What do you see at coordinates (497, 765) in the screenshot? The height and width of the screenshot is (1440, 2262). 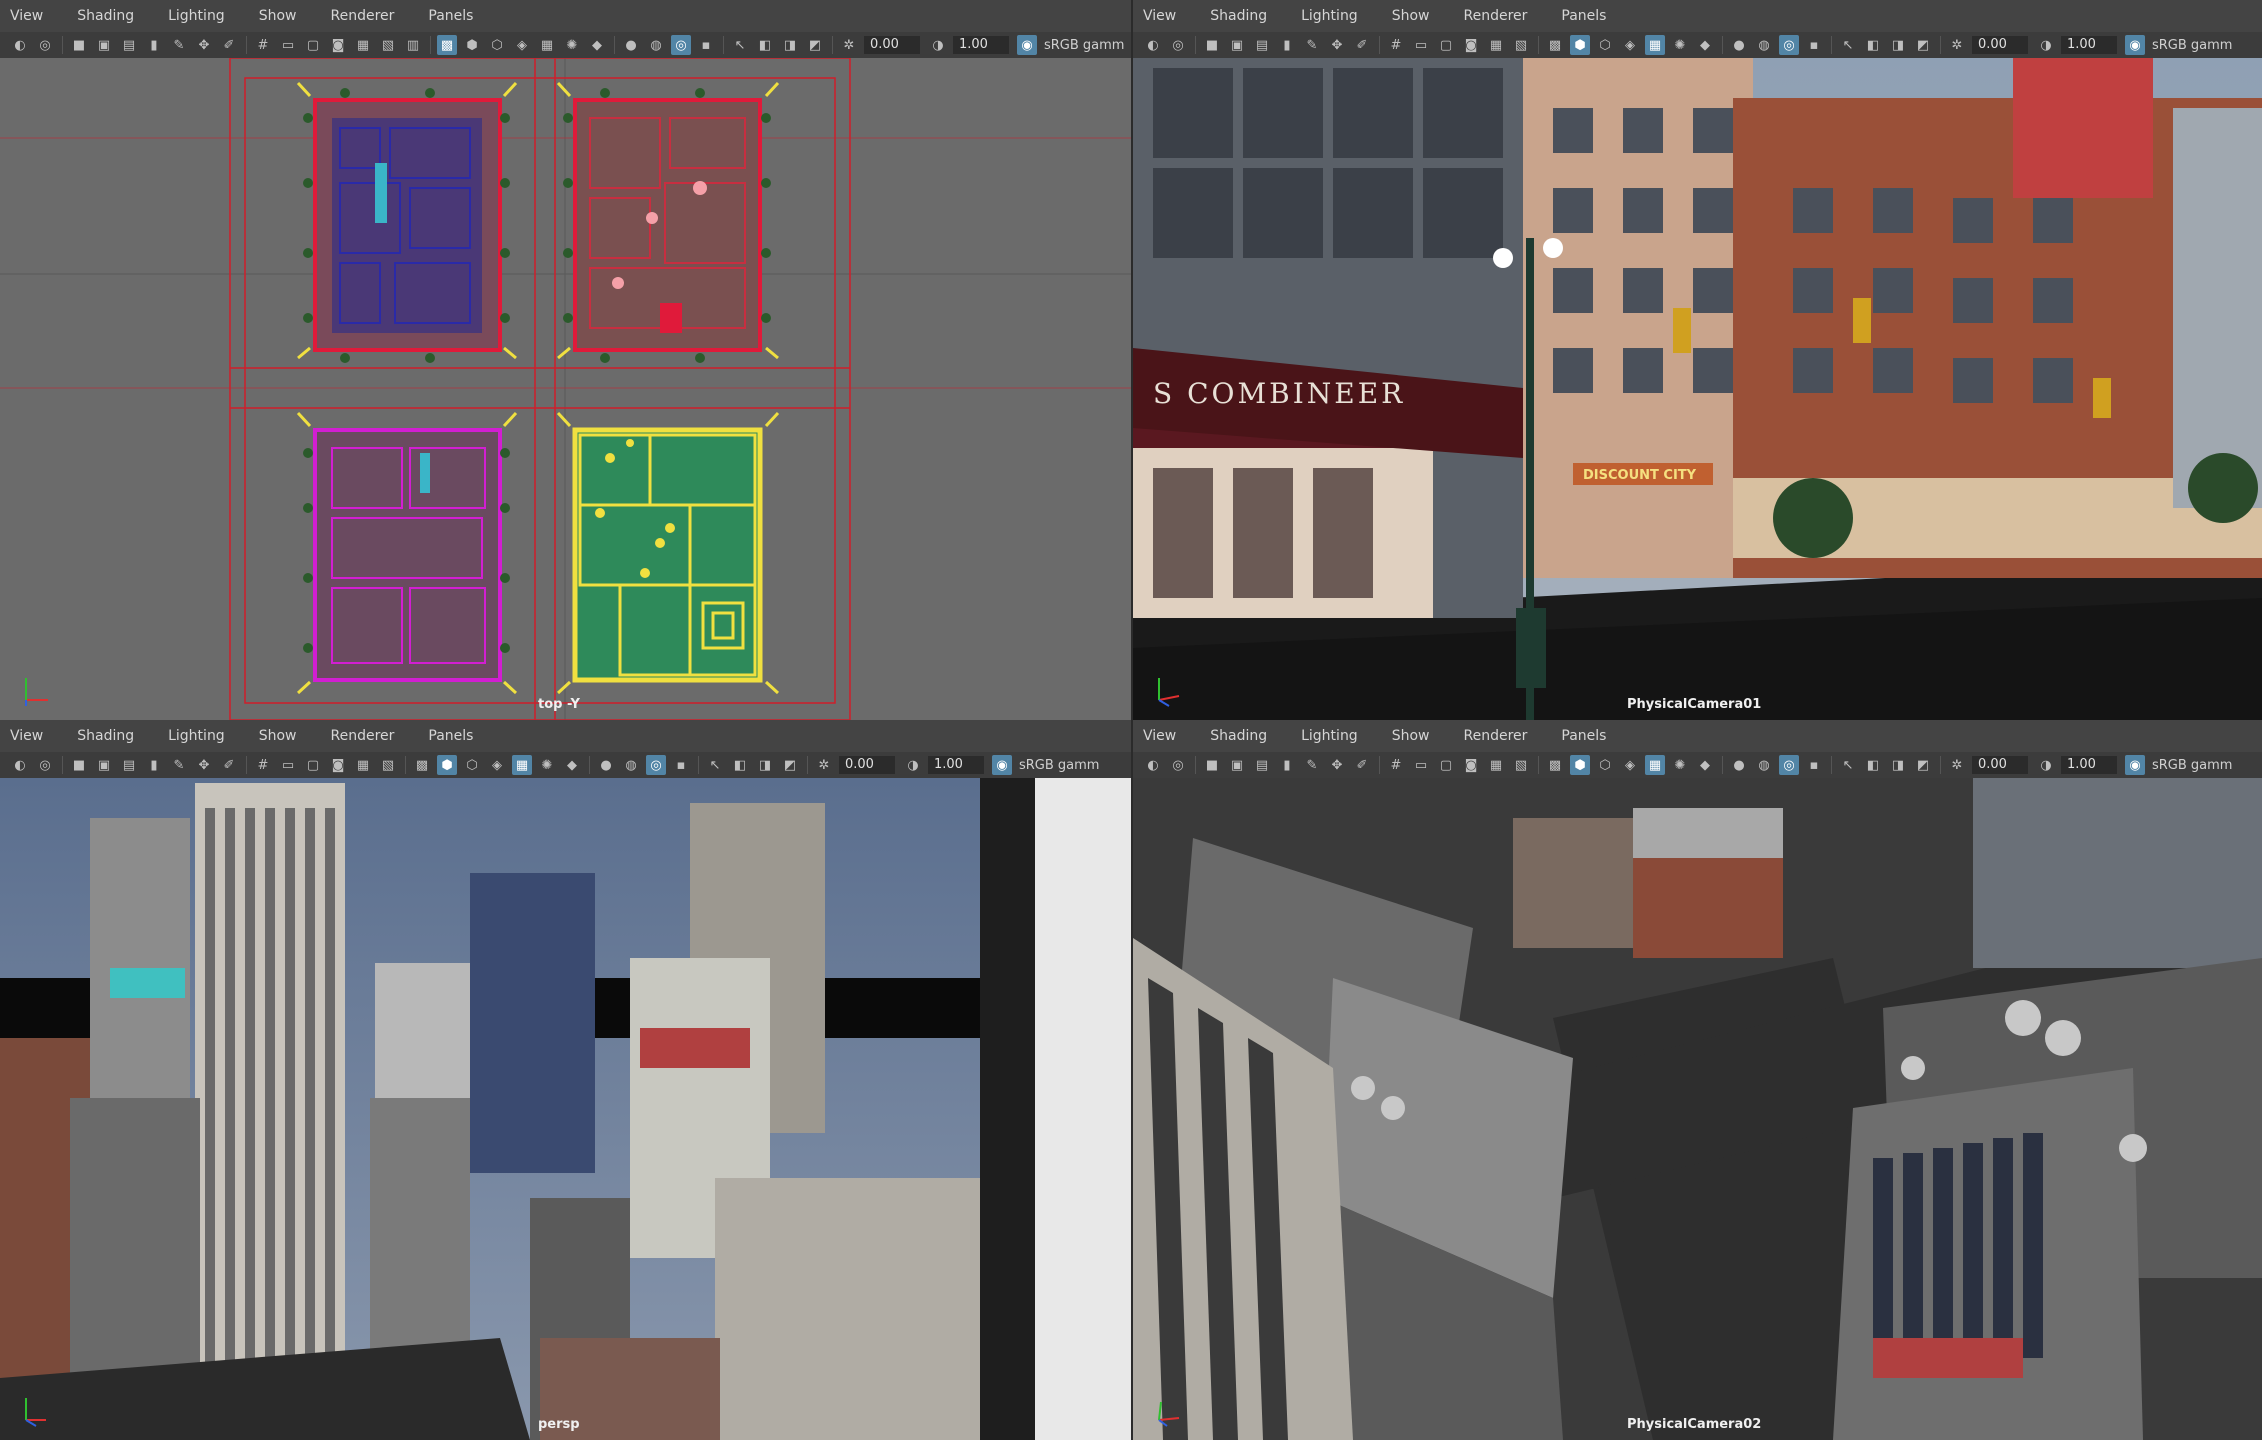 I see `textured-icon: ◈` at bounding box center [497, 765].